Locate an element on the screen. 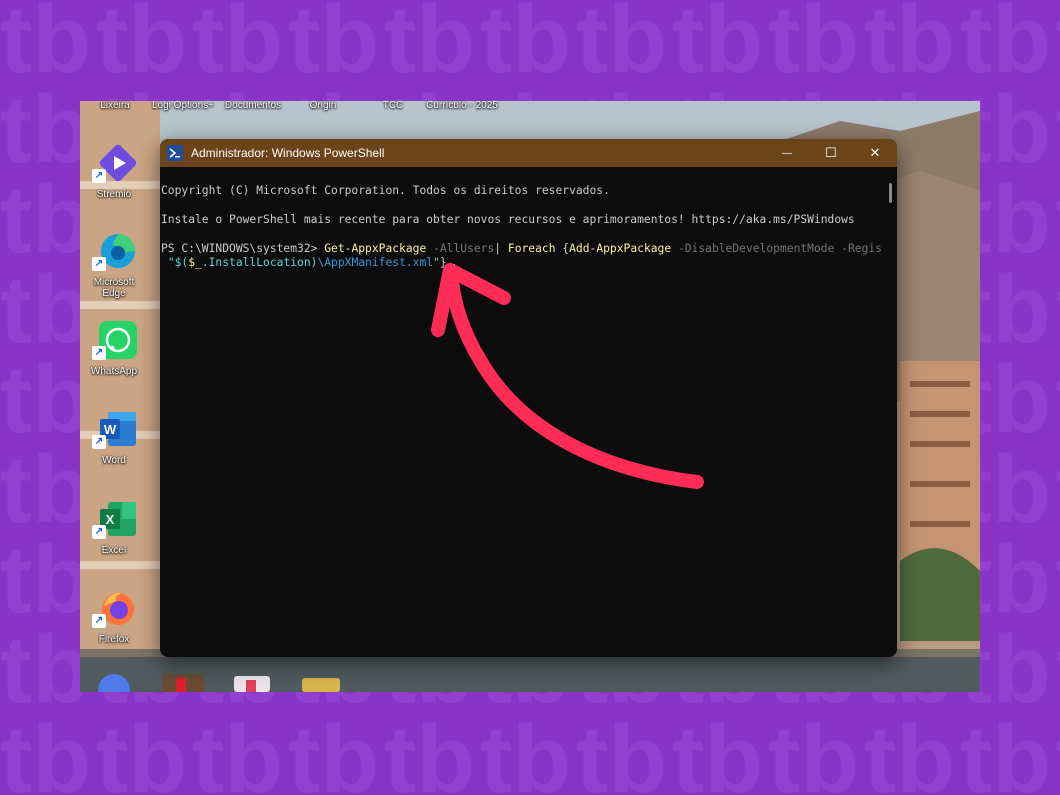  prompt: PS C:\WINDOWS\system32> is located at coordinates (243, 248).